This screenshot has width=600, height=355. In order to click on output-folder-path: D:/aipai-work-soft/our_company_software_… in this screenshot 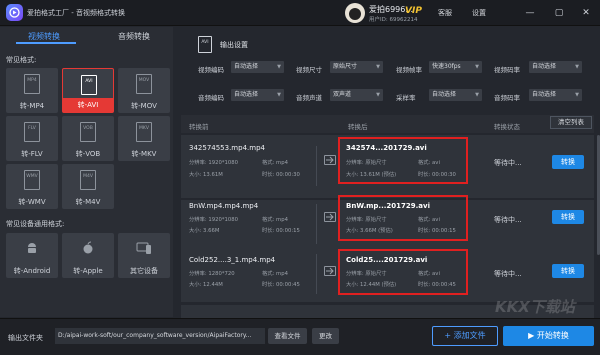, I will do `click(160, 336)`.